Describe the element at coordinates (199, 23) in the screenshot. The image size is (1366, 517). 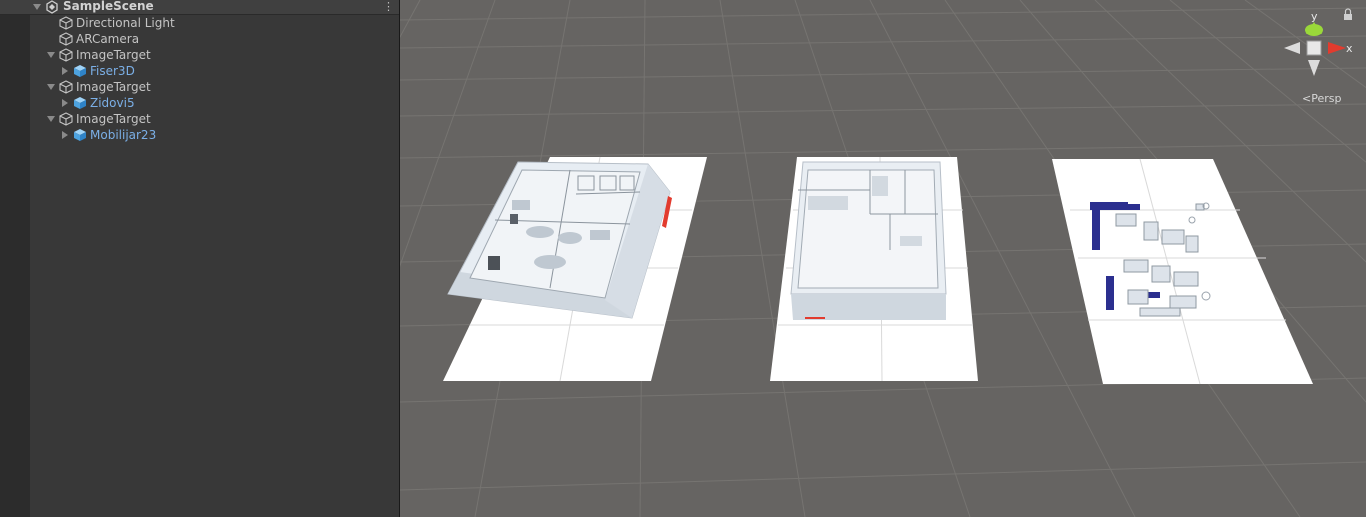
I see `hierarchy-item-directional-light: Directional Light` at that location.